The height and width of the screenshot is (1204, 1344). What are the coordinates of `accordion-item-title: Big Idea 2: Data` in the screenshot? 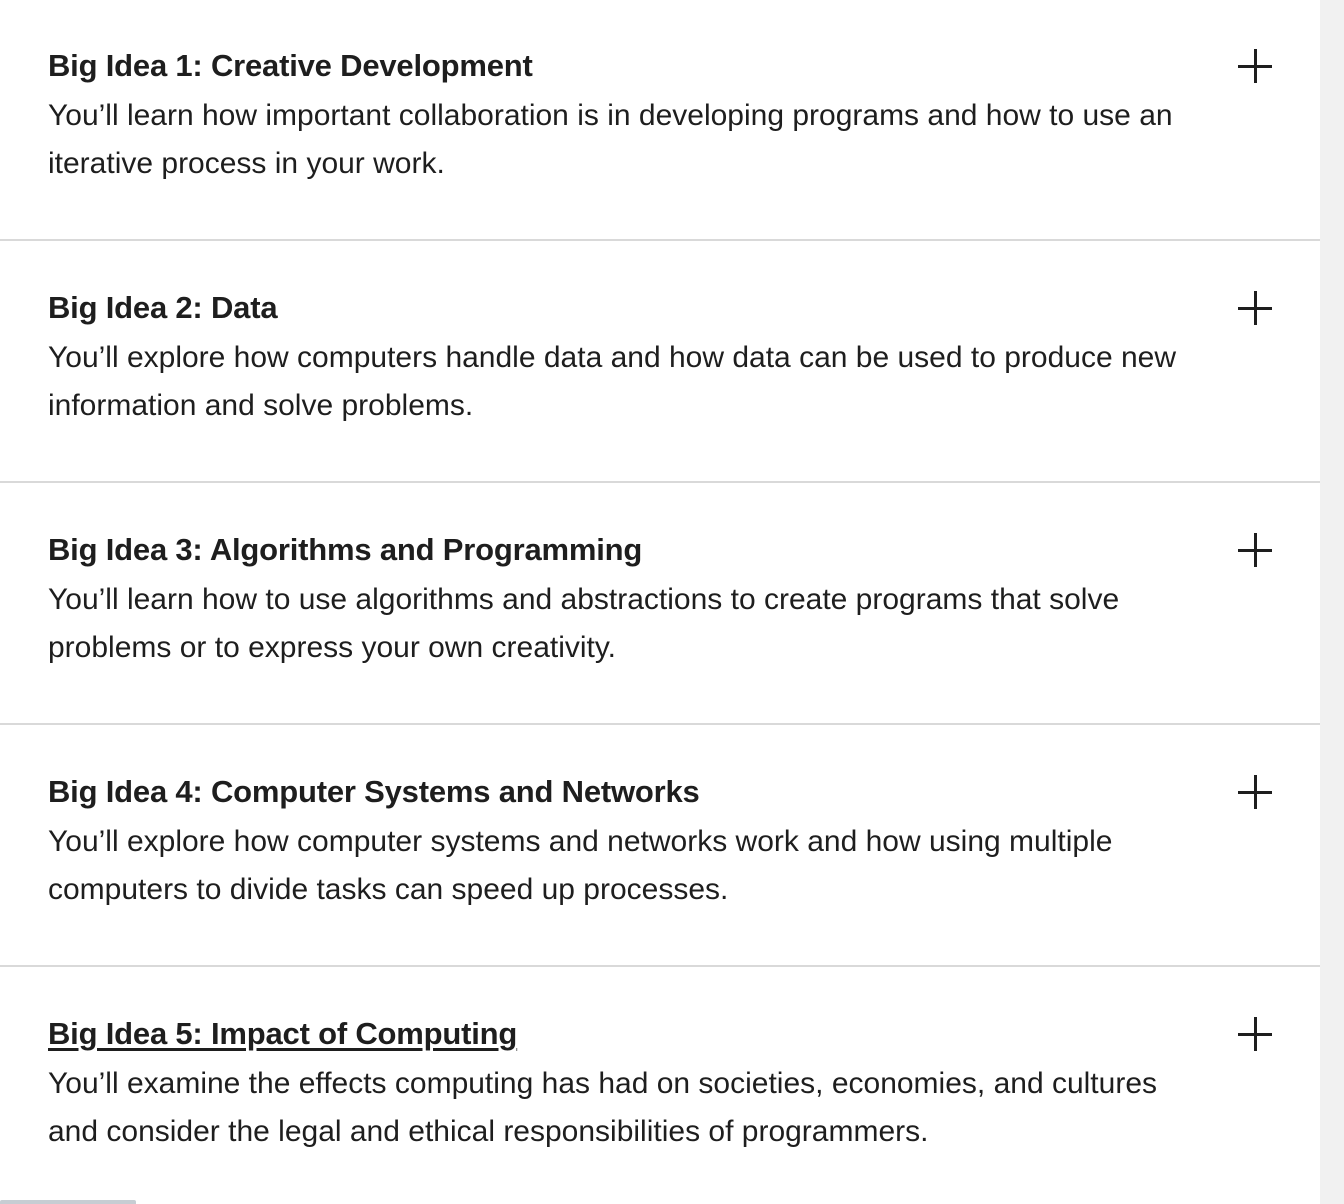 It's located at (163, 308).